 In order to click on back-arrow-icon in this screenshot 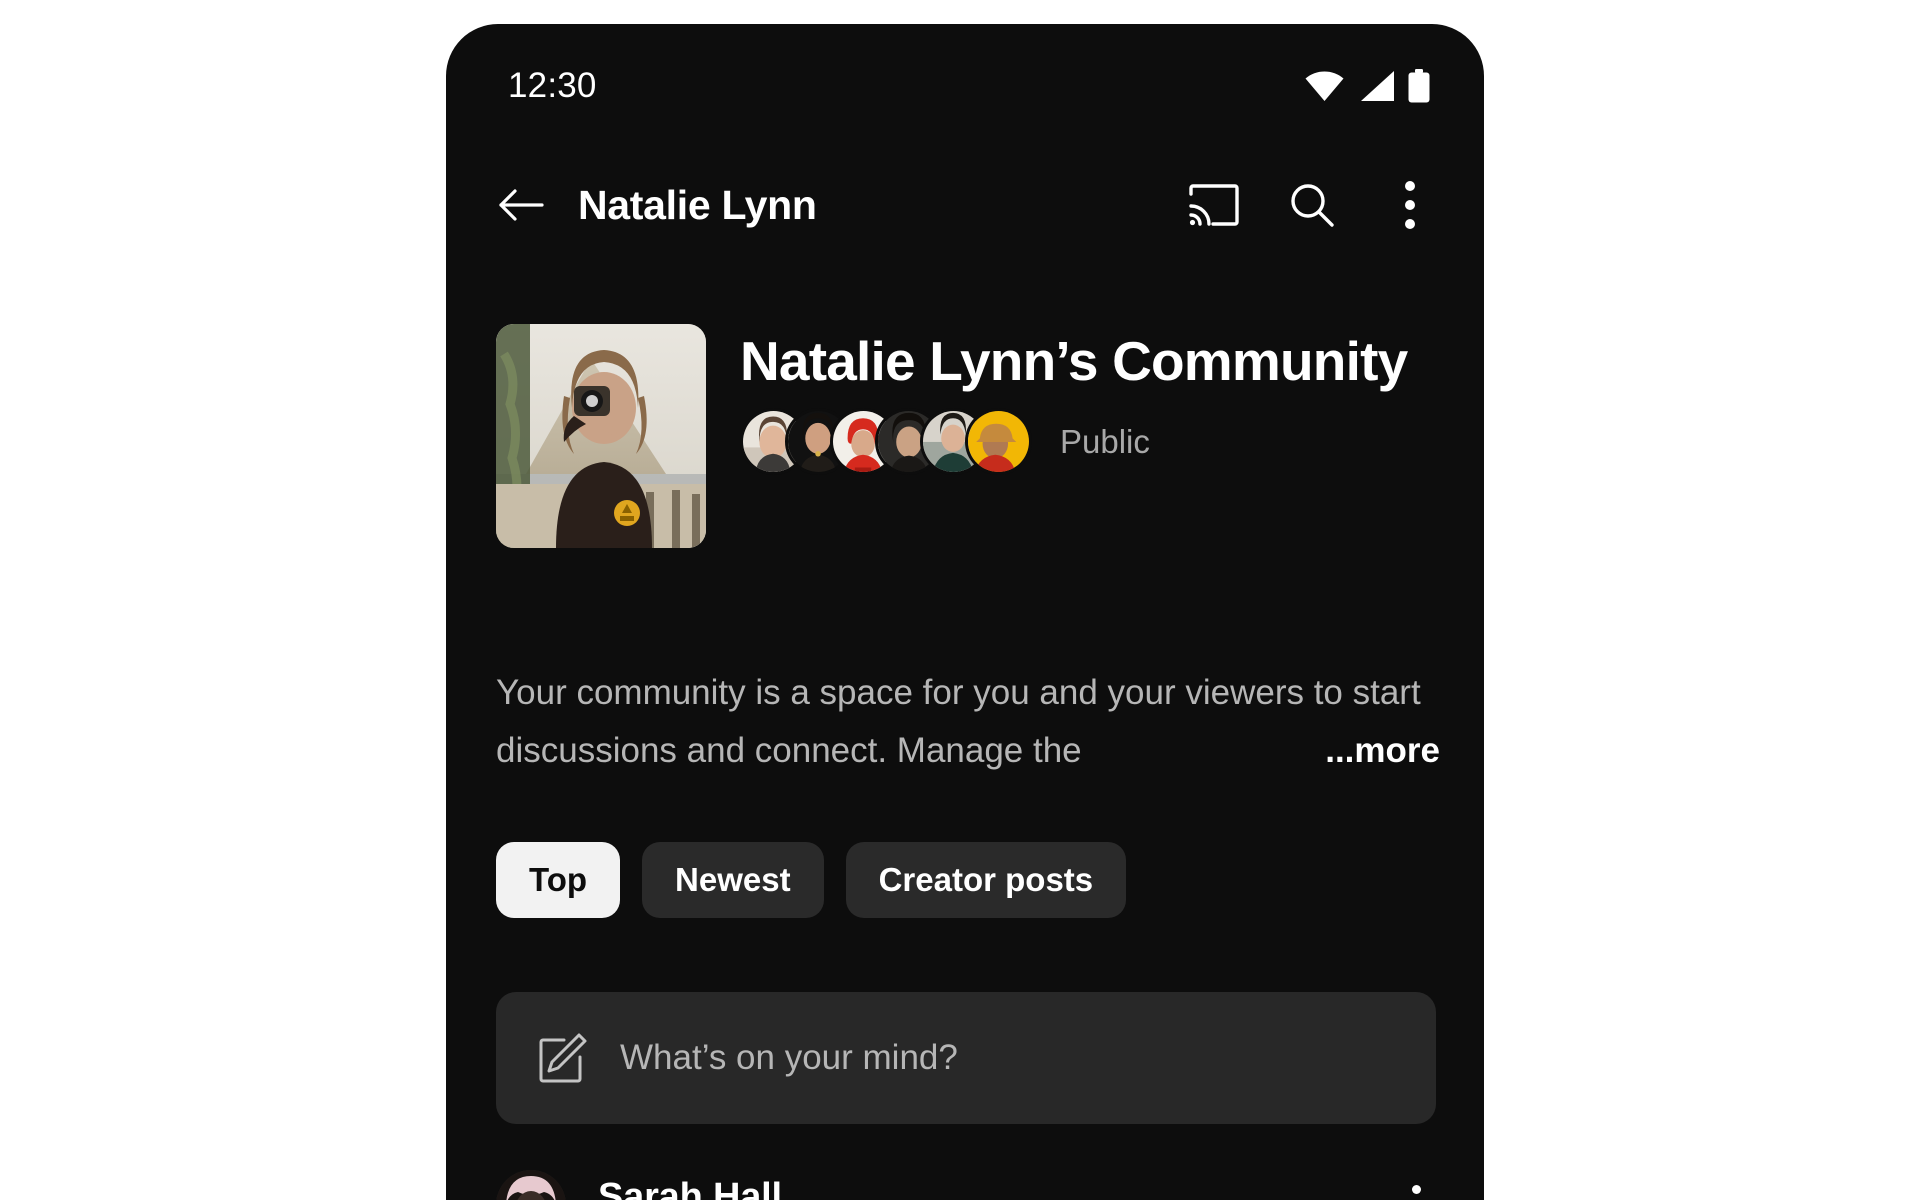, I will do `click(521, 205)`.